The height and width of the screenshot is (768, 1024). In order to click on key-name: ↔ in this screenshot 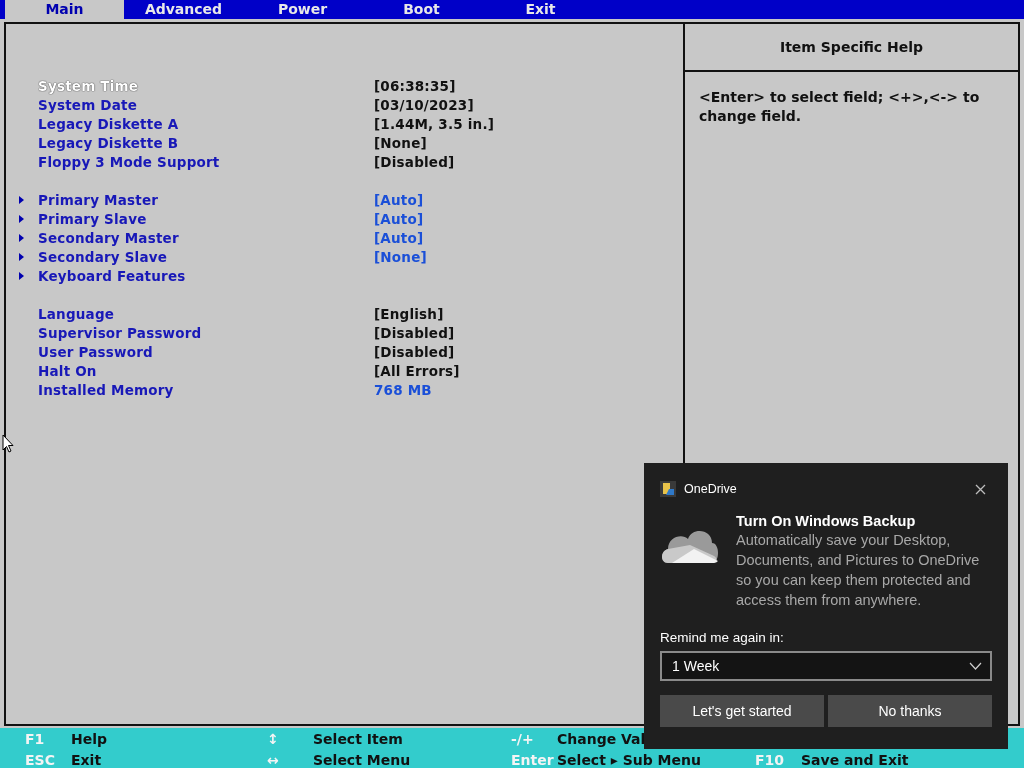, I will do `click(273, 760)`.